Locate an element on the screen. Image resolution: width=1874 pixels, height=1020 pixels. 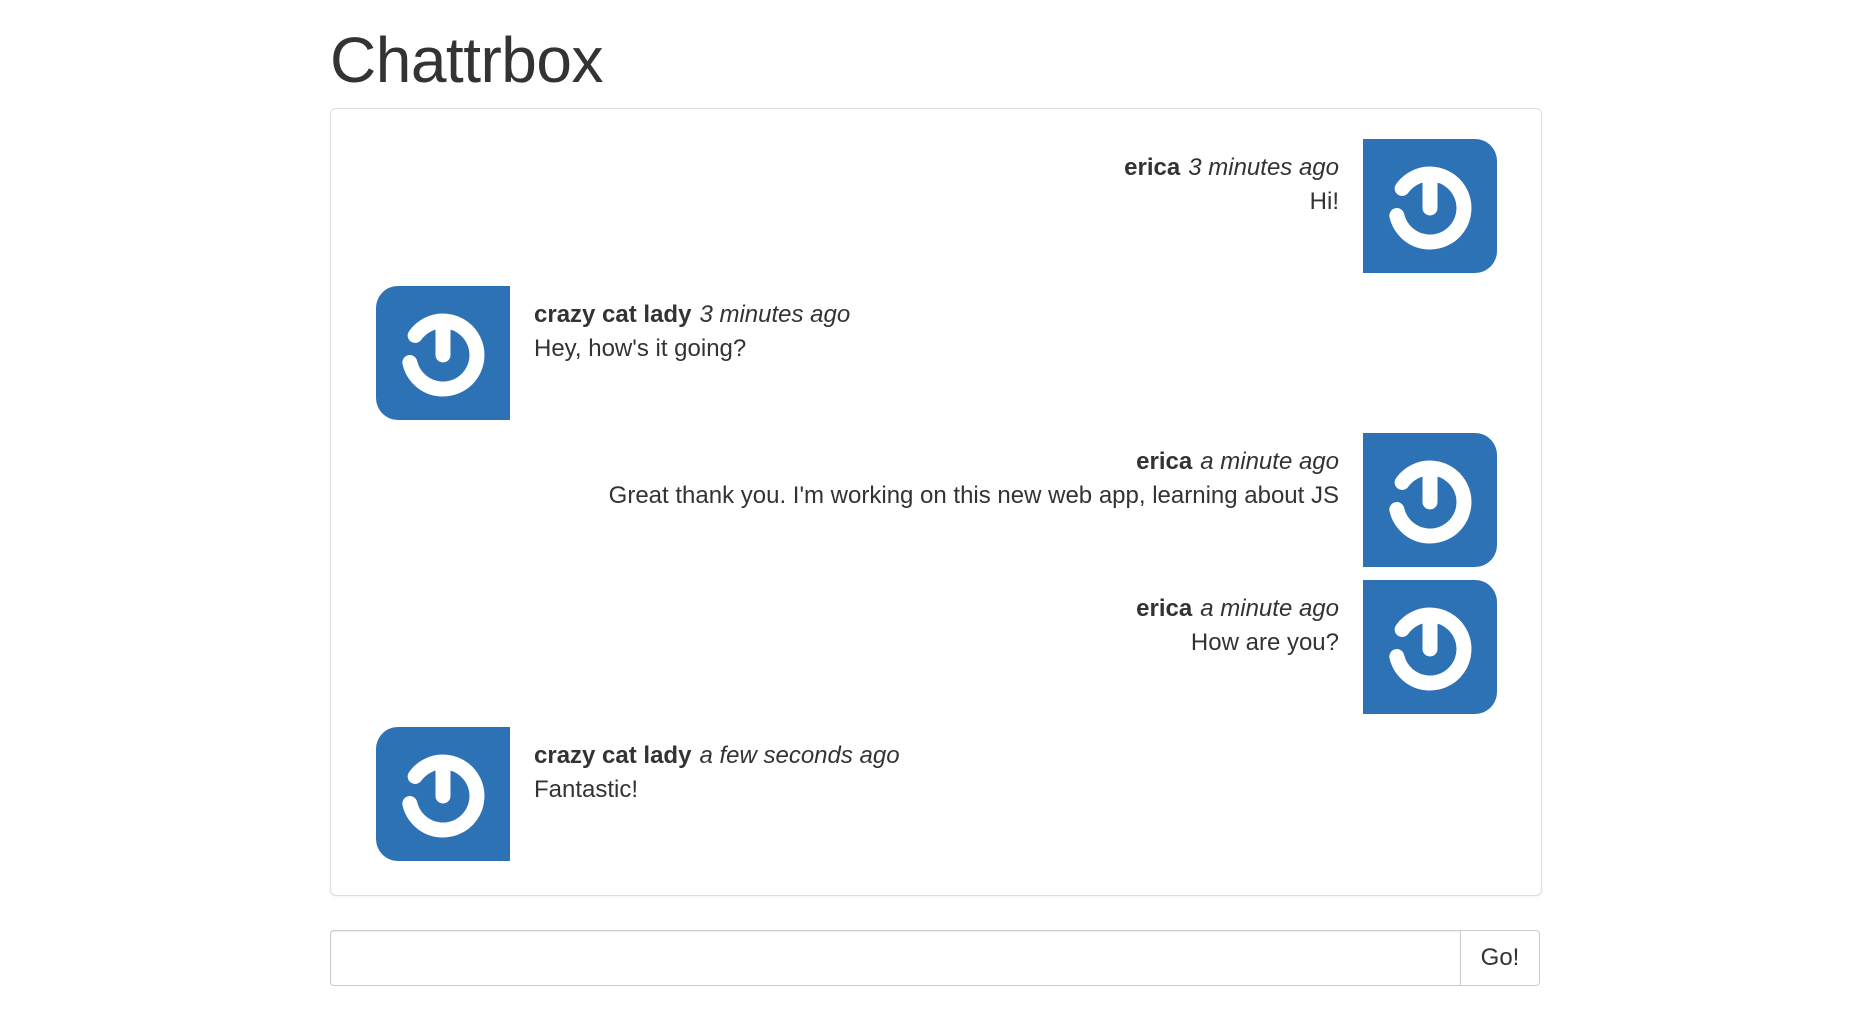
message-meta: erica 3 minutes ago is located at coordinates (1231, 168).